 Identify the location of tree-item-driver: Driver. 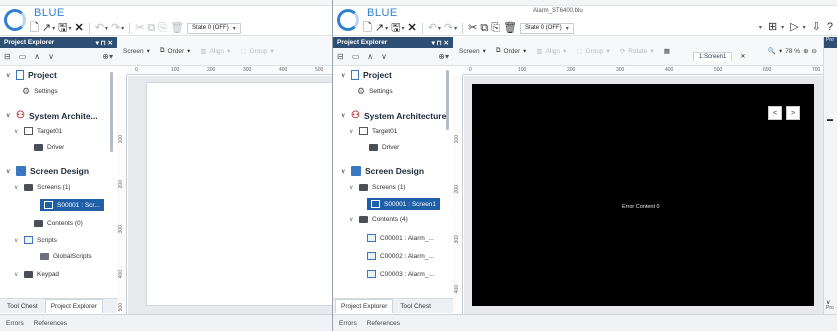
(49, 147).